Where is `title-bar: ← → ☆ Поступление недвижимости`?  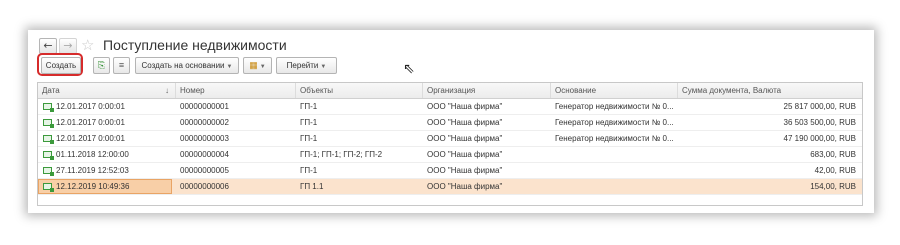 title-bar: ← → ☆ Поступление недвижимости is located at coordinates (451, 43).